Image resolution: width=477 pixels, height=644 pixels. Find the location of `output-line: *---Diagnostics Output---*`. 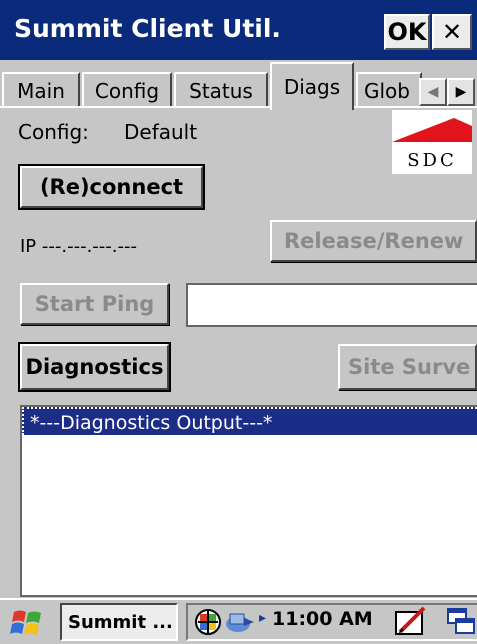

output-line: *---Diagnostics Output---* is located at coordinates (249, 421).